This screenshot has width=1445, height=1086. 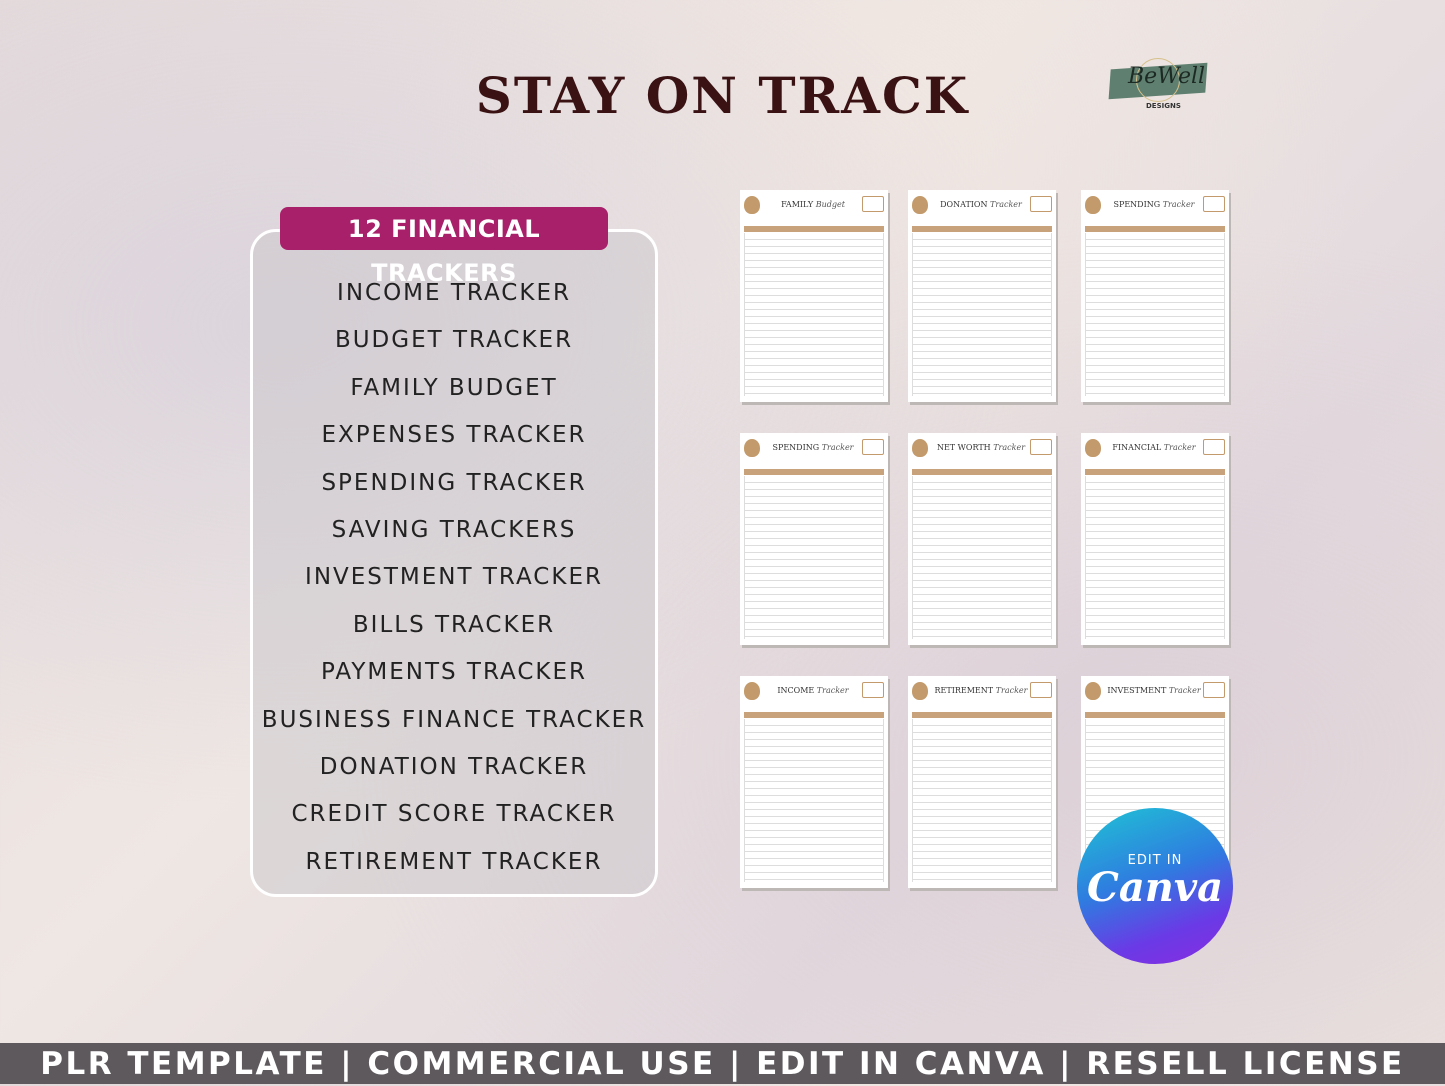 What do you see at coordinates (964, 690) in the screenshot?
I see `preview-name: RETIREMENT` at bounding box center [964, 690].